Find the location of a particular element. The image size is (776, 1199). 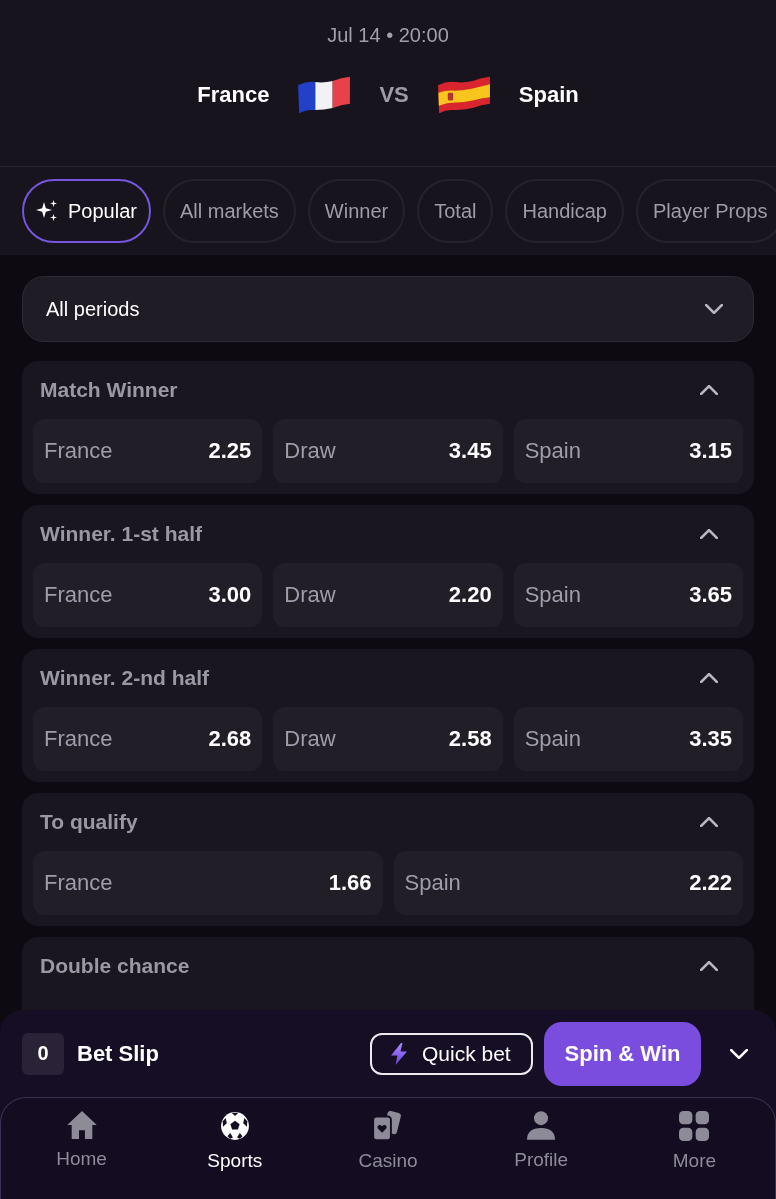

market-title: Winner. 2-nd half is located at coordinates (124, 678).